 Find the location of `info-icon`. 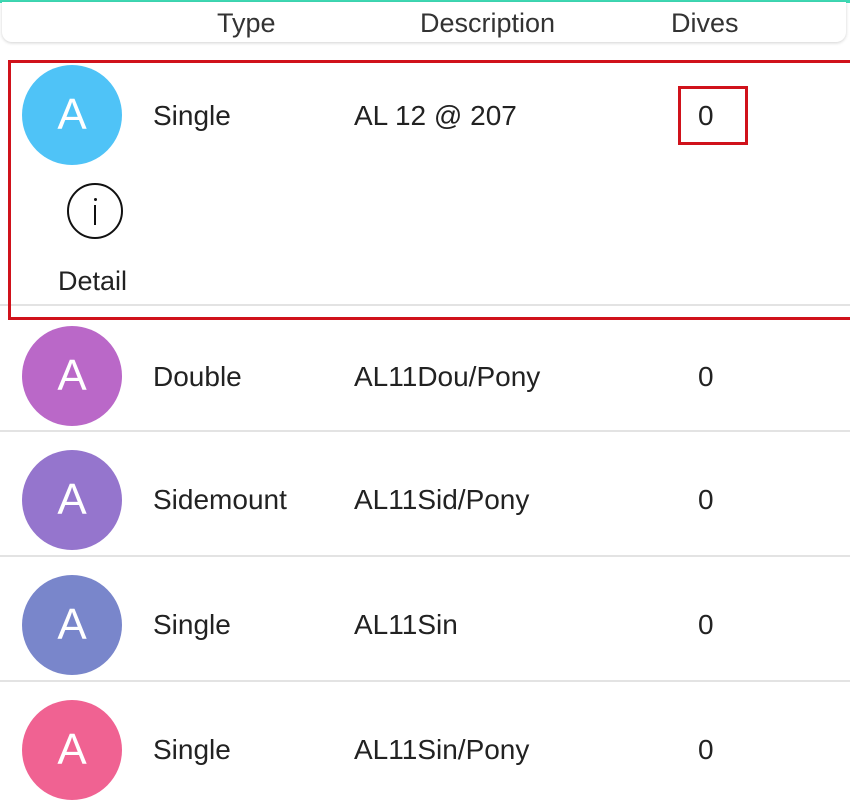

info-icon is located at coordinates (95, 211).